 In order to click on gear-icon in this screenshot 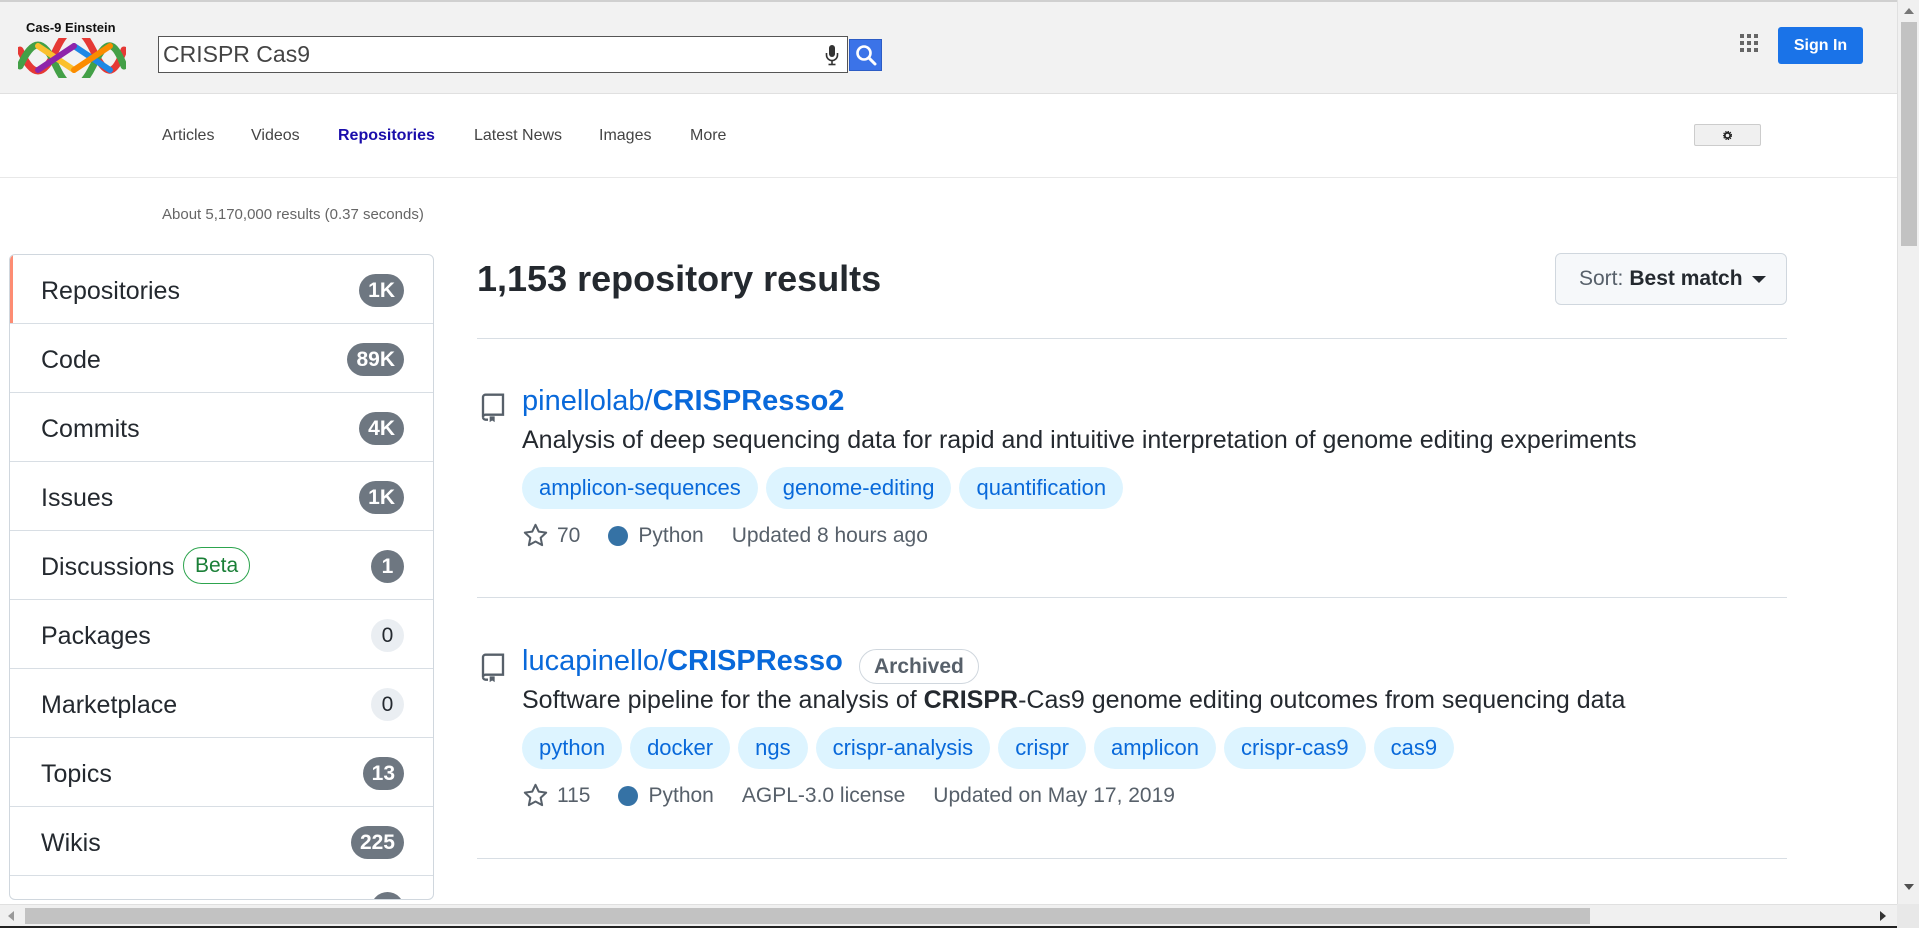, I will do `click(1727, 135)`.